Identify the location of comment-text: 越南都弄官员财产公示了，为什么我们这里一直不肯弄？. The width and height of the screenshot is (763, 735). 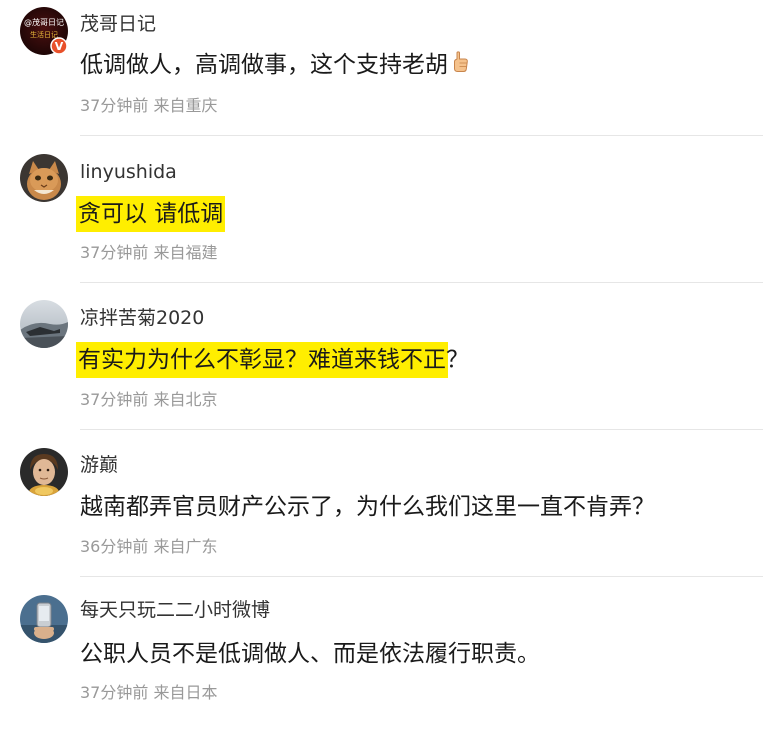
(367, 507).